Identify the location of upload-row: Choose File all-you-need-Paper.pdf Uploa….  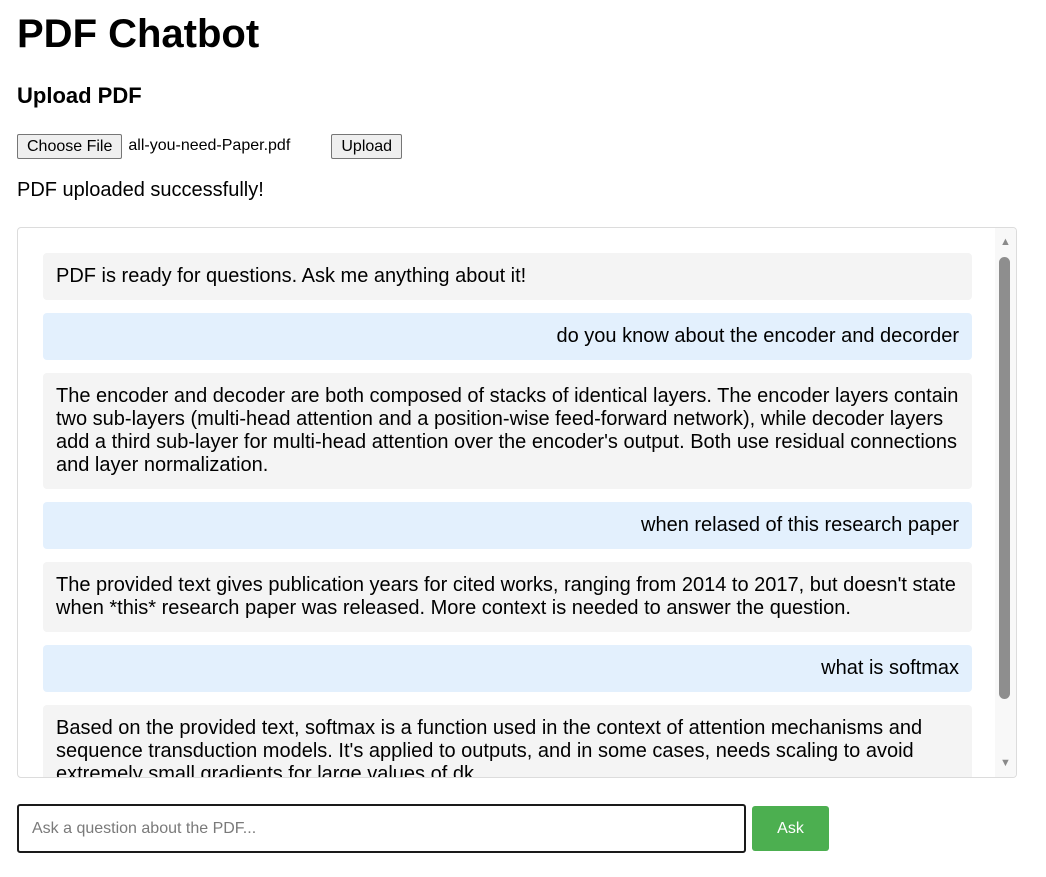
(210, 146).